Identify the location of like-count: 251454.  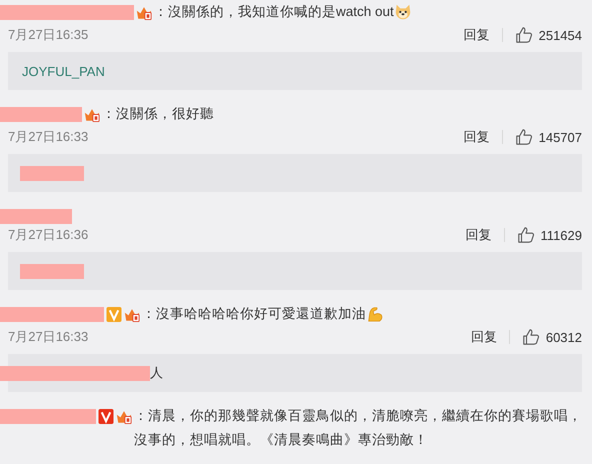
(560, 35).